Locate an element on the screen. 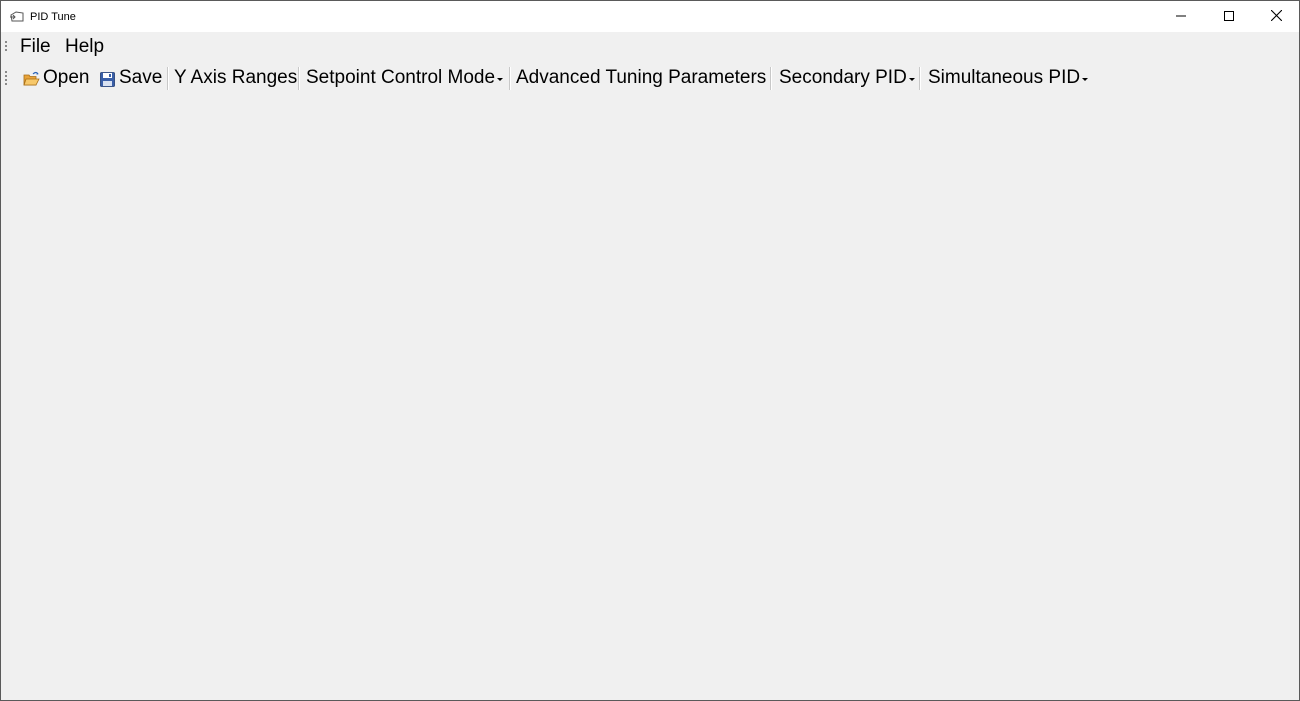 This screenshot has width=1300, height=701. minimize-button is located at coordinates (1181, 16).